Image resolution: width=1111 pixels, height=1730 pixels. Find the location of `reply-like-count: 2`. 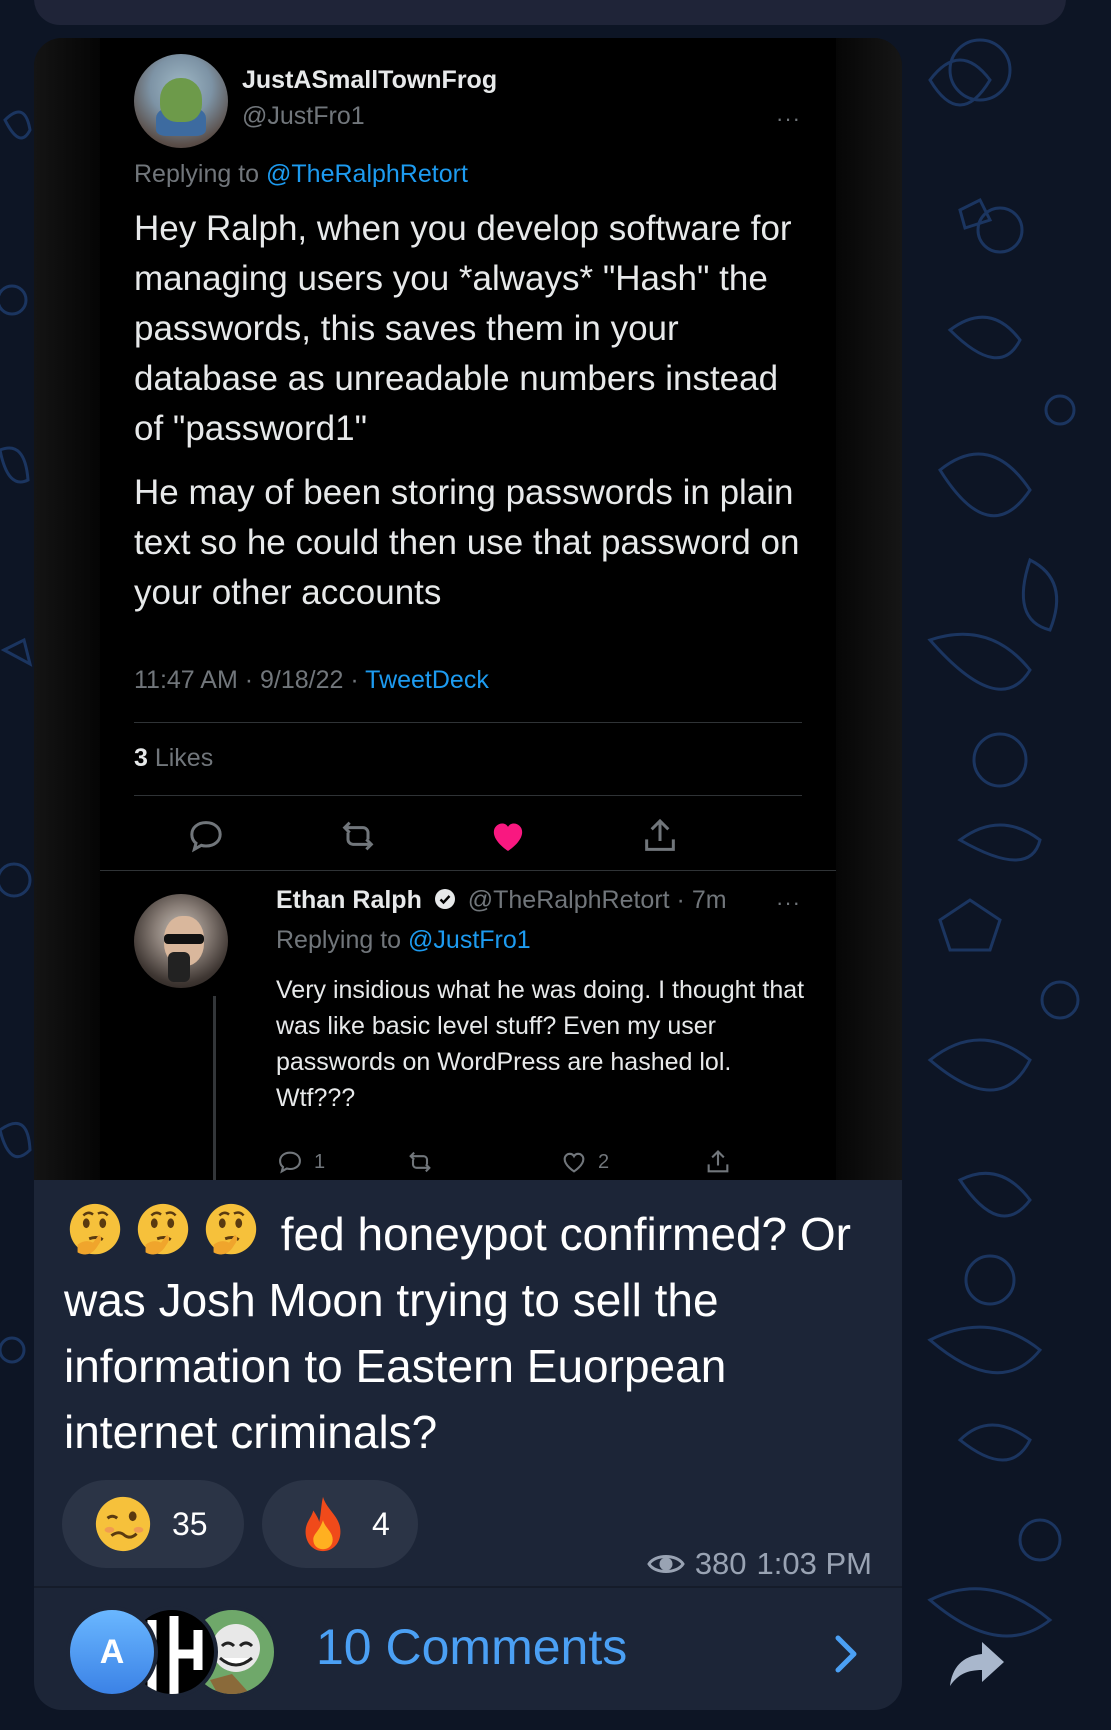

reply-like-count: 2 is located at coordinates (584, 1162).